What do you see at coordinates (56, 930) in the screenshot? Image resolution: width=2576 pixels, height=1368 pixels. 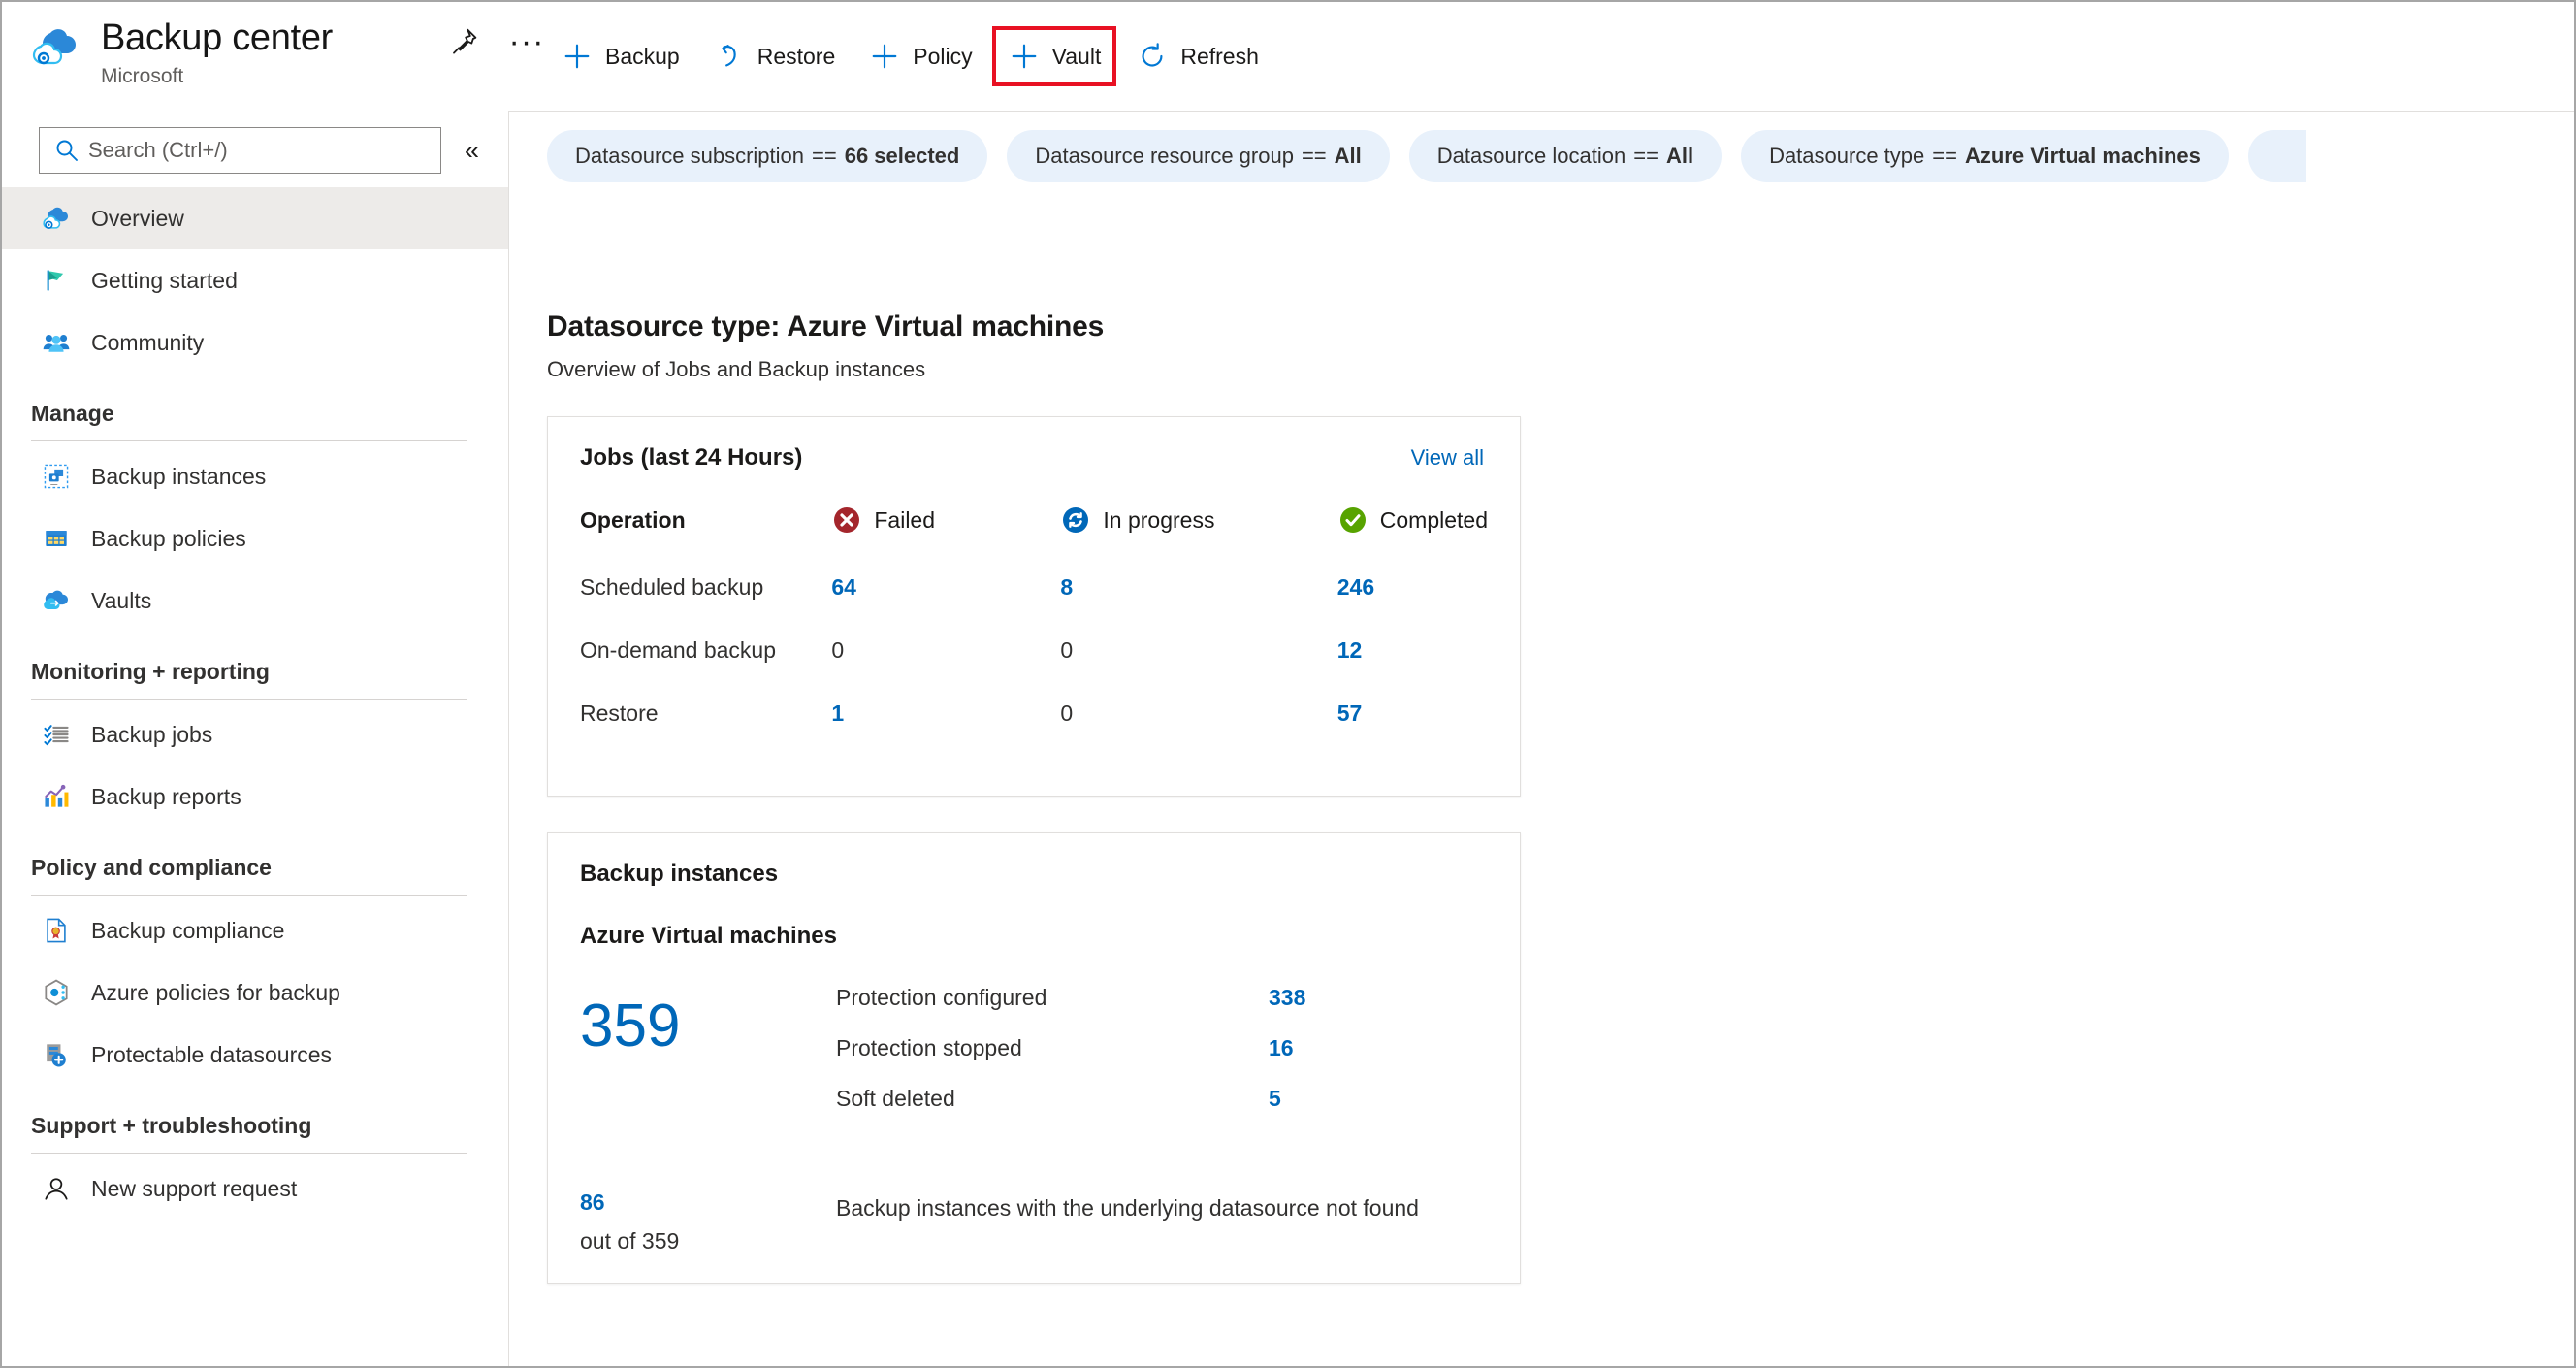 I see `document-seal-icon` at bounding box center [56, 930].